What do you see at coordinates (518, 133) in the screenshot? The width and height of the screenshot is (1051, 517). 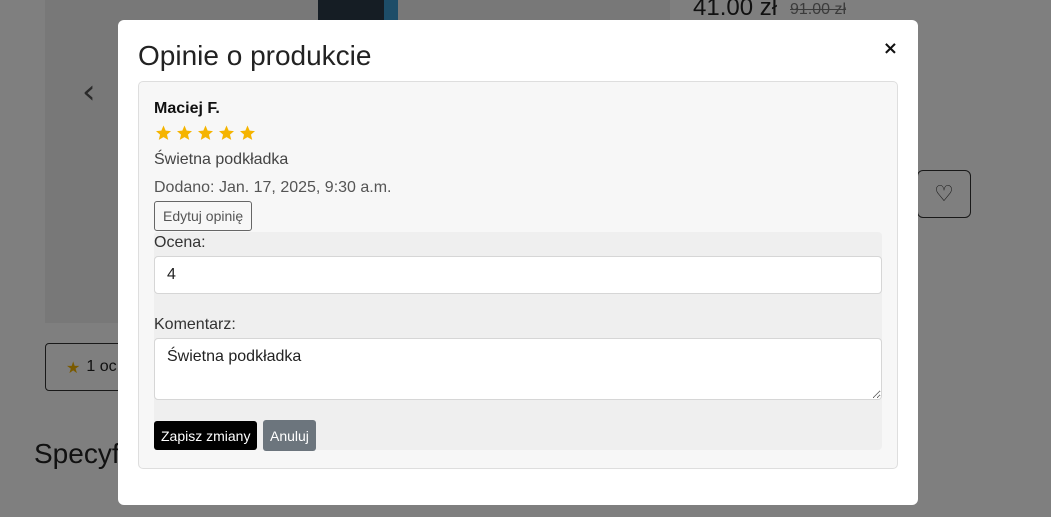 I see `review-stars` at bounding box center [518, 133].